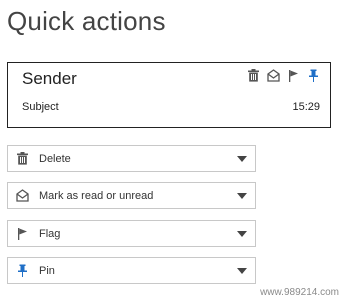 Image resolution: width=345 pixels, height=302 pixels. I want to click on action-dropdown-mark-read: Mark as read or unread, so click(131, 195).